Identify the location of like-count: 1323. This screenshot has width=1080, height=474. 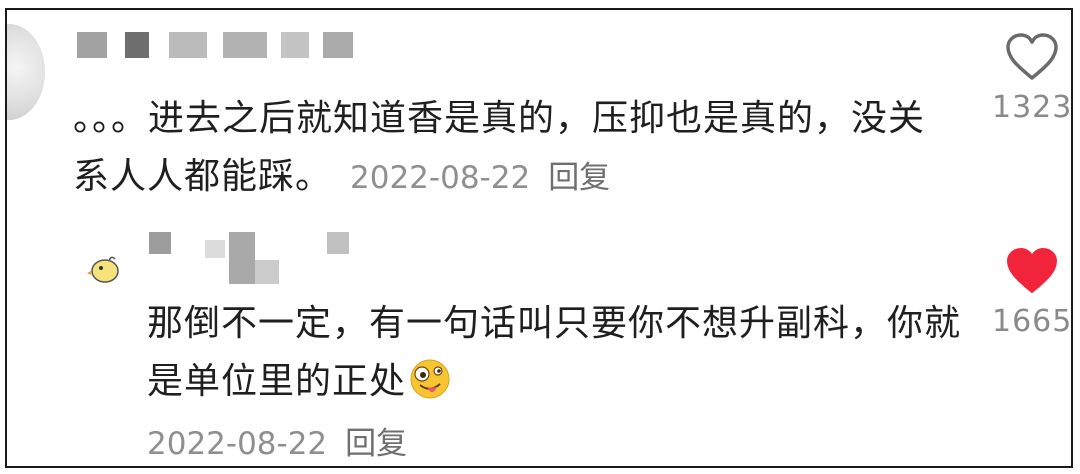
(1032, 107).